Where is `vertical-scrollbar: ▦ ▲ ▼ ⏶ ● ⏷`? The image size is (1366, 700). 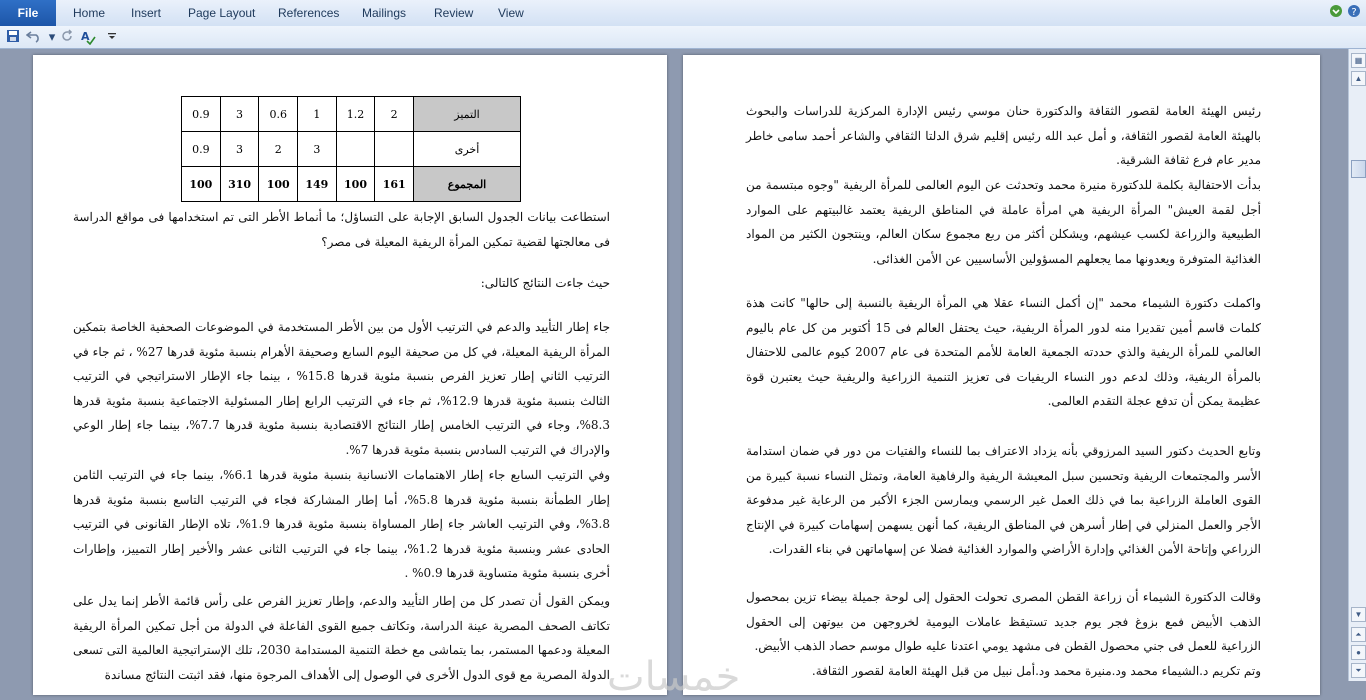 vertical-scrollbar: ▦ ▲ ▼ ⏶ ● ⏷ is located at coordinates (1357, 365).